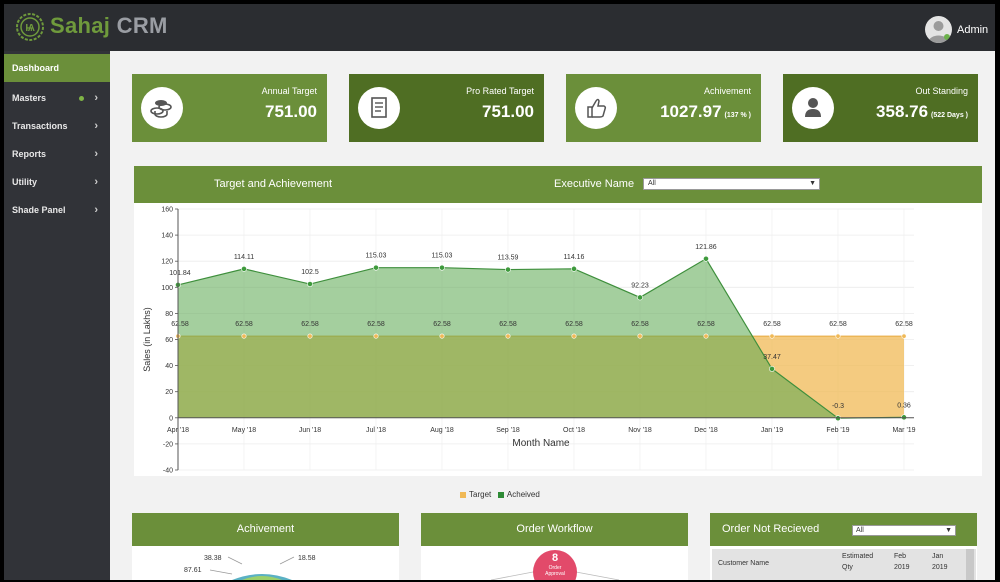 Image resolution: width=1000 pixels, height=582 pixels. Describe the element at coordinates (508, 111) in the screenshot. I see `kpi-value: 751.00` at that location.